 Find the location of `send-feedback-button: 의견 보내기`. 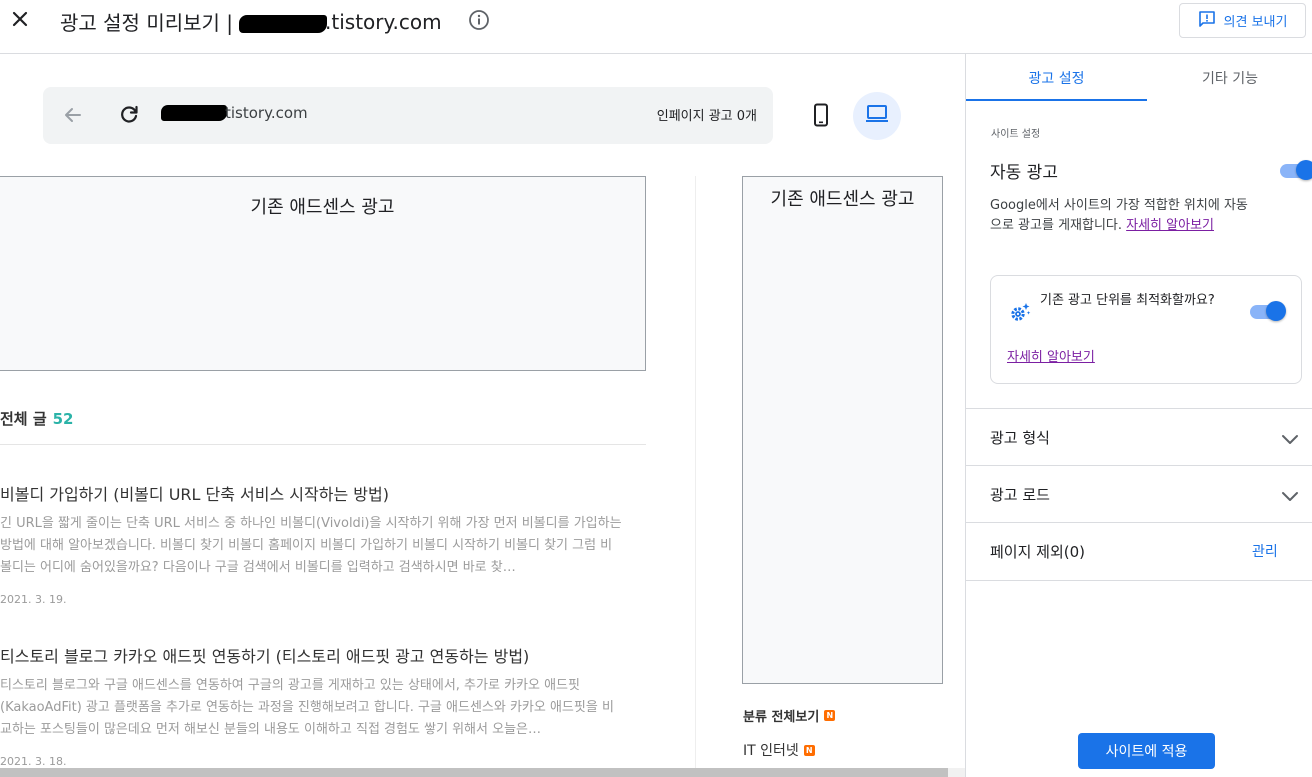

send-feedback-button: 의견 보내기 is located at coordinates (1242, 20).